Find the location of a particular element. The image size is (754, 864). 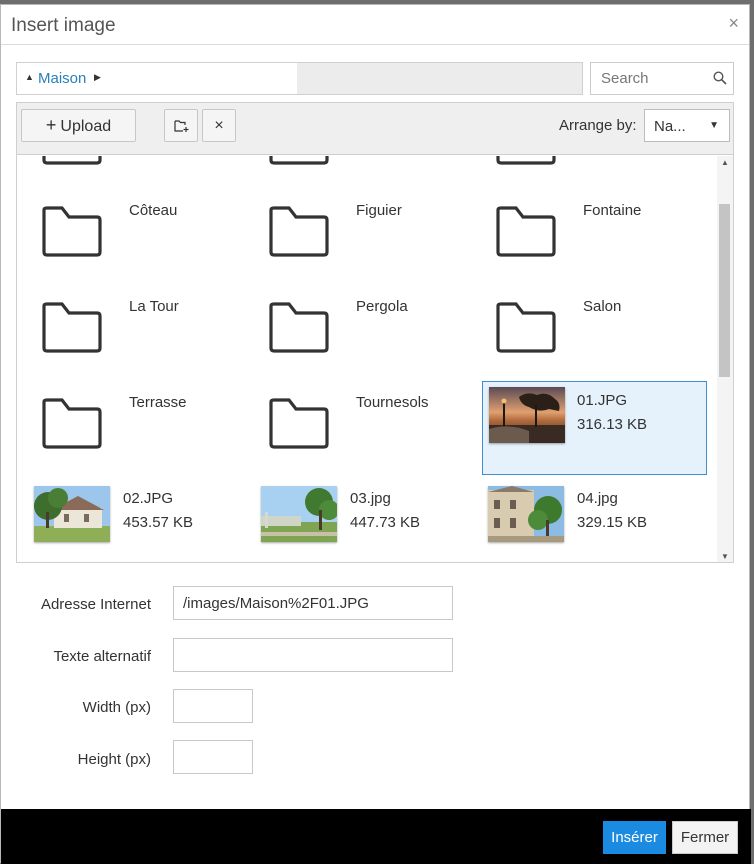

alt-text-label: Texte alternatif is located at coordinates (102, 656).